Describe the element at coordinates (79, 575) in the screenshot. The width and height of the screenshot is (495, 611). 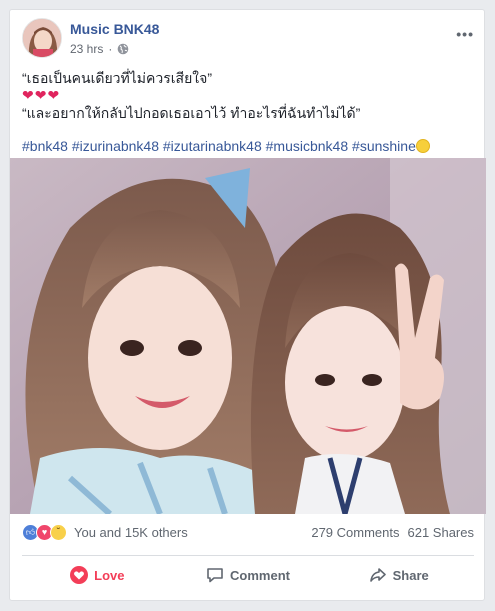
I see `love-button-icon` at that location.